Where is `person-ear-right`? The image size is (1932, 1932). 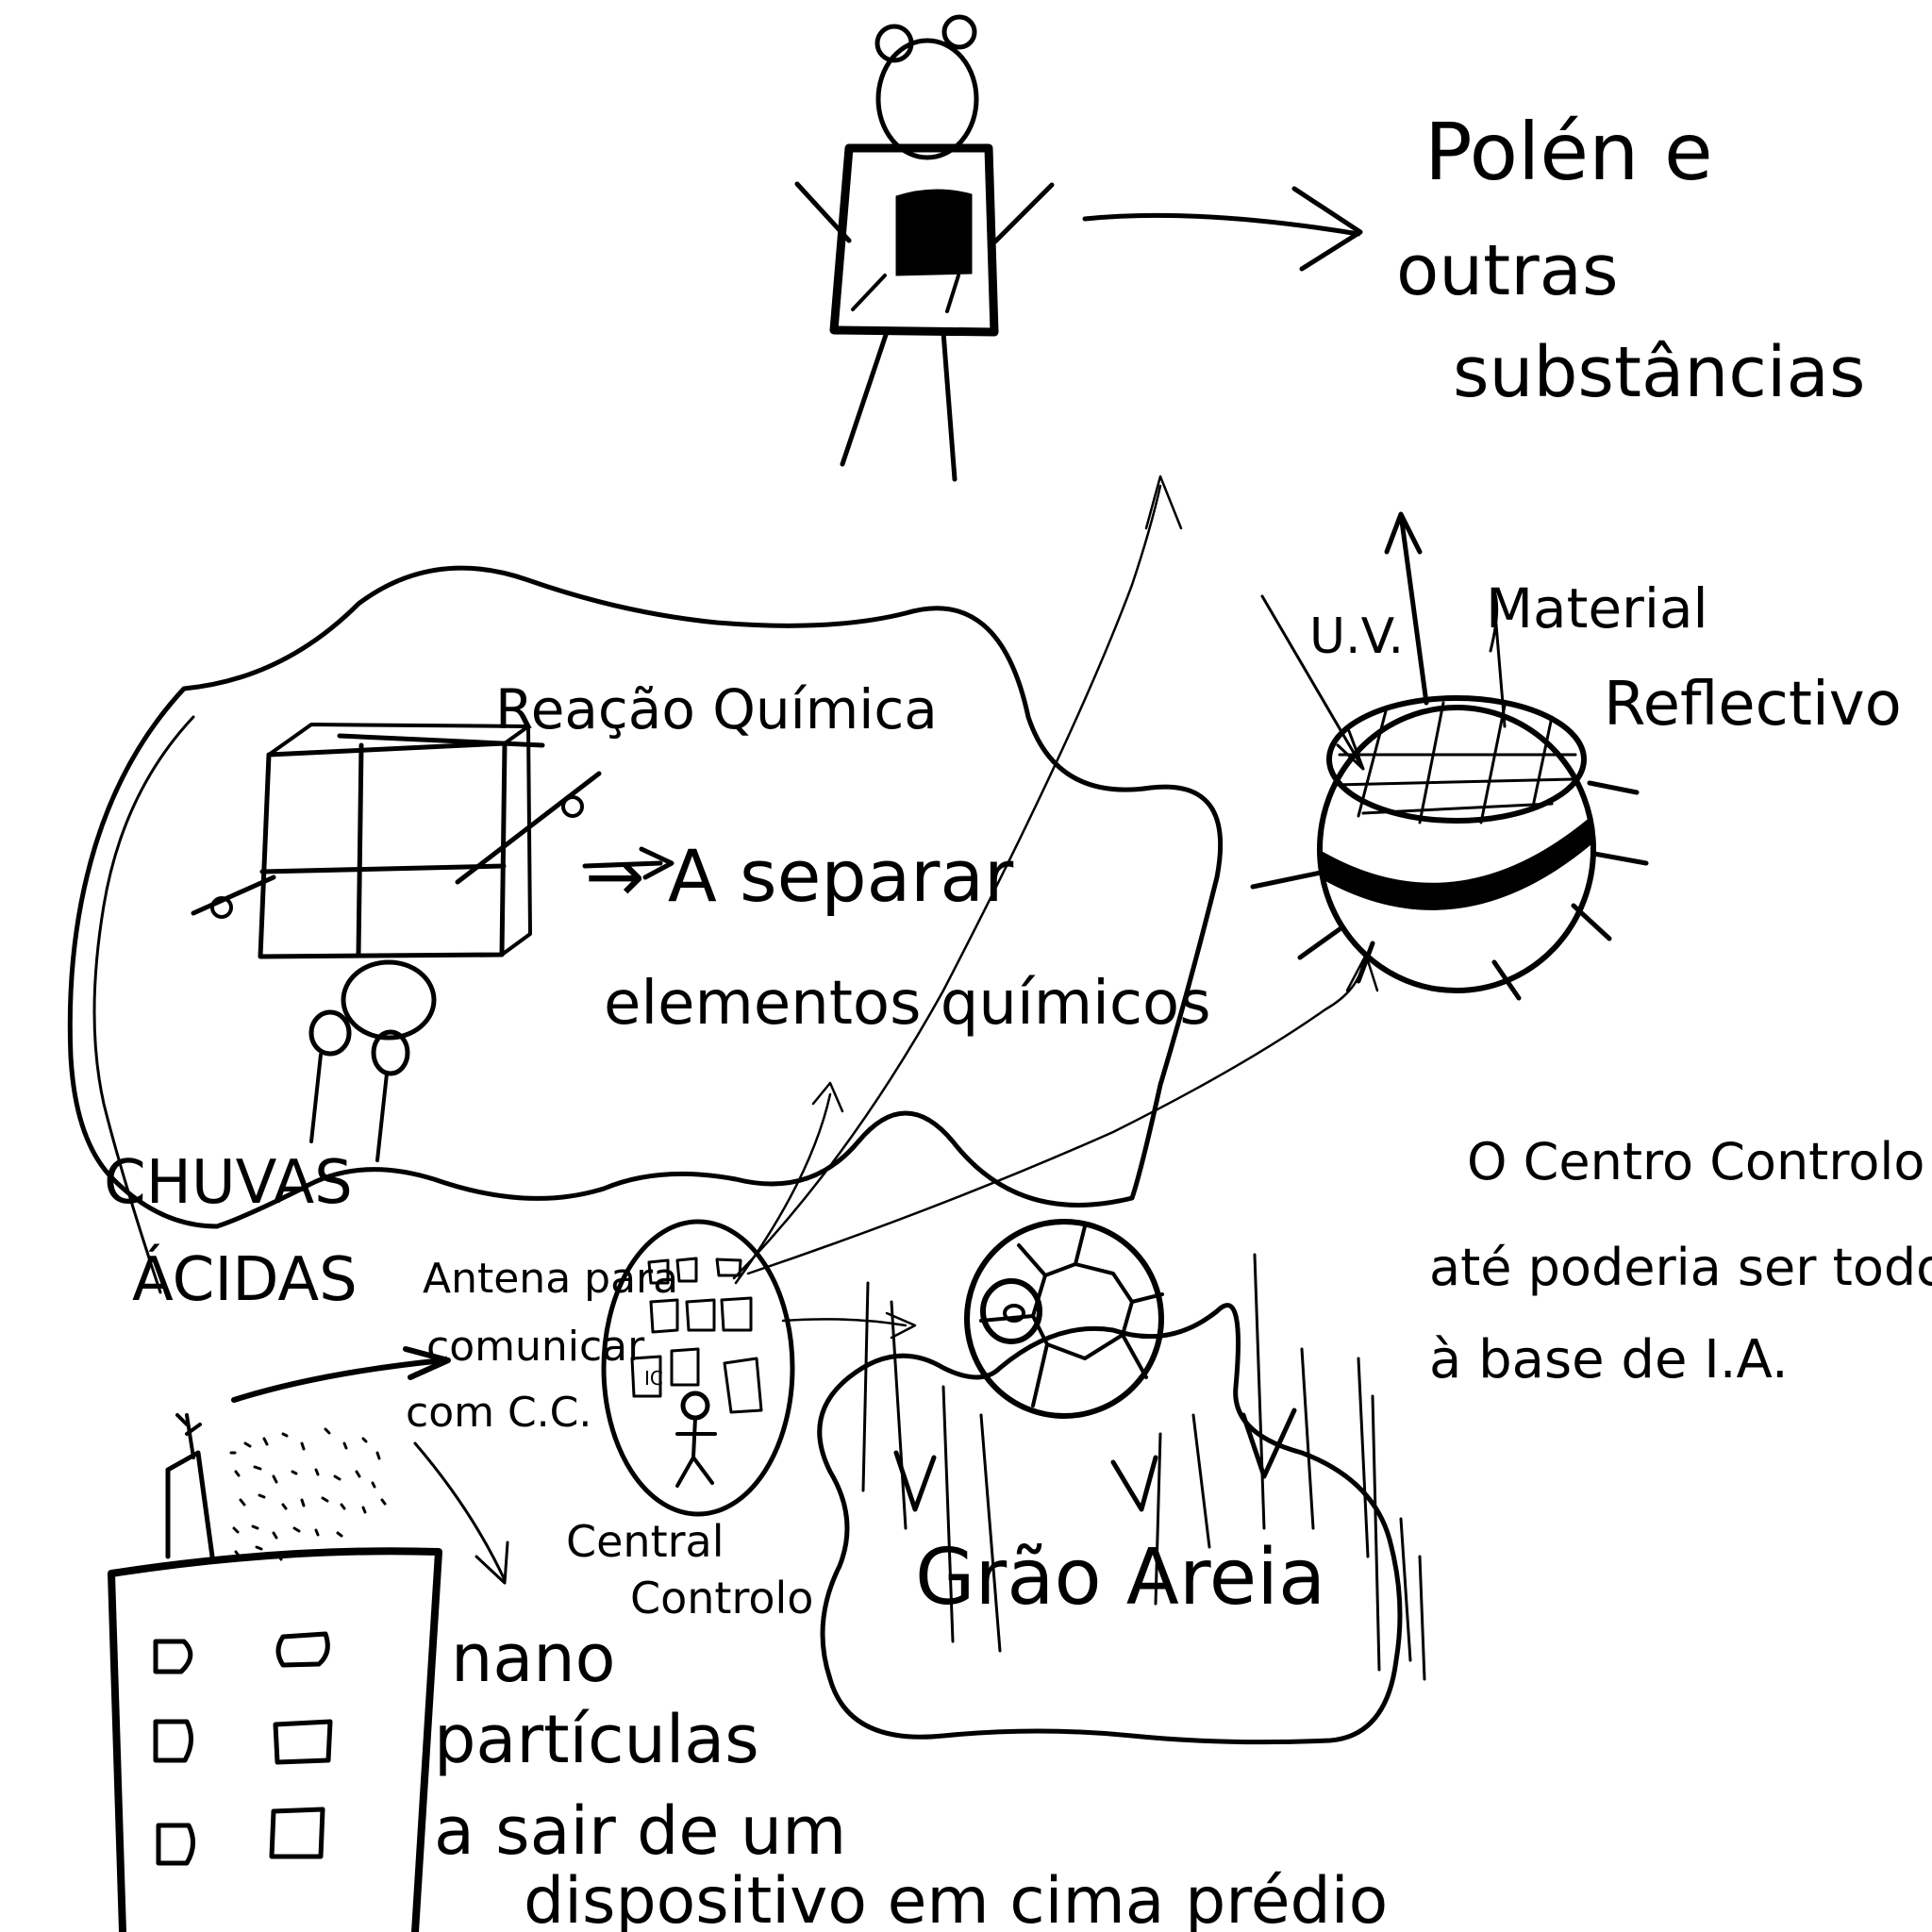
person-ear-right is located at coordinates (959, 32).